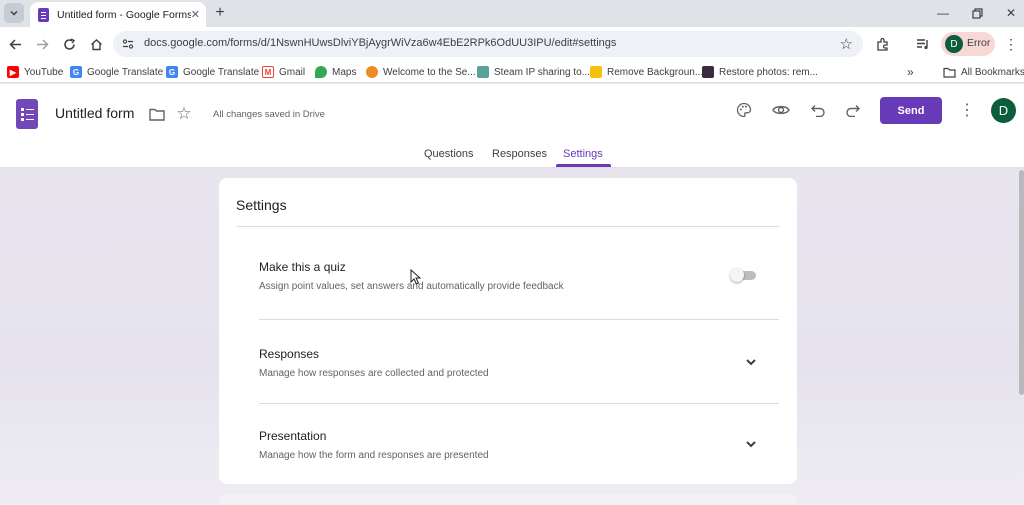  I want to click on tab-settings: Settings, so click(583, 154).